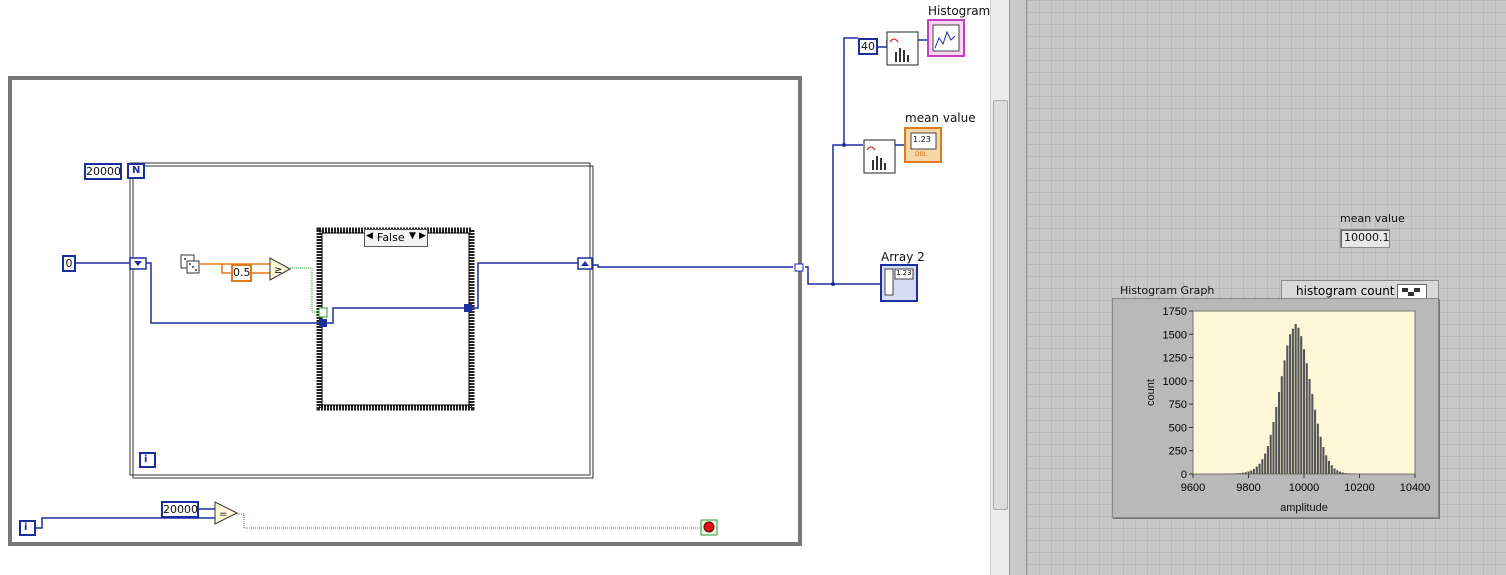 The height and width of the screenshot is (575, 1506). What do you see at coordinates (323, 323) in the screenshot?
I see `case-input-tunnel` at bounding box center [323, 323].